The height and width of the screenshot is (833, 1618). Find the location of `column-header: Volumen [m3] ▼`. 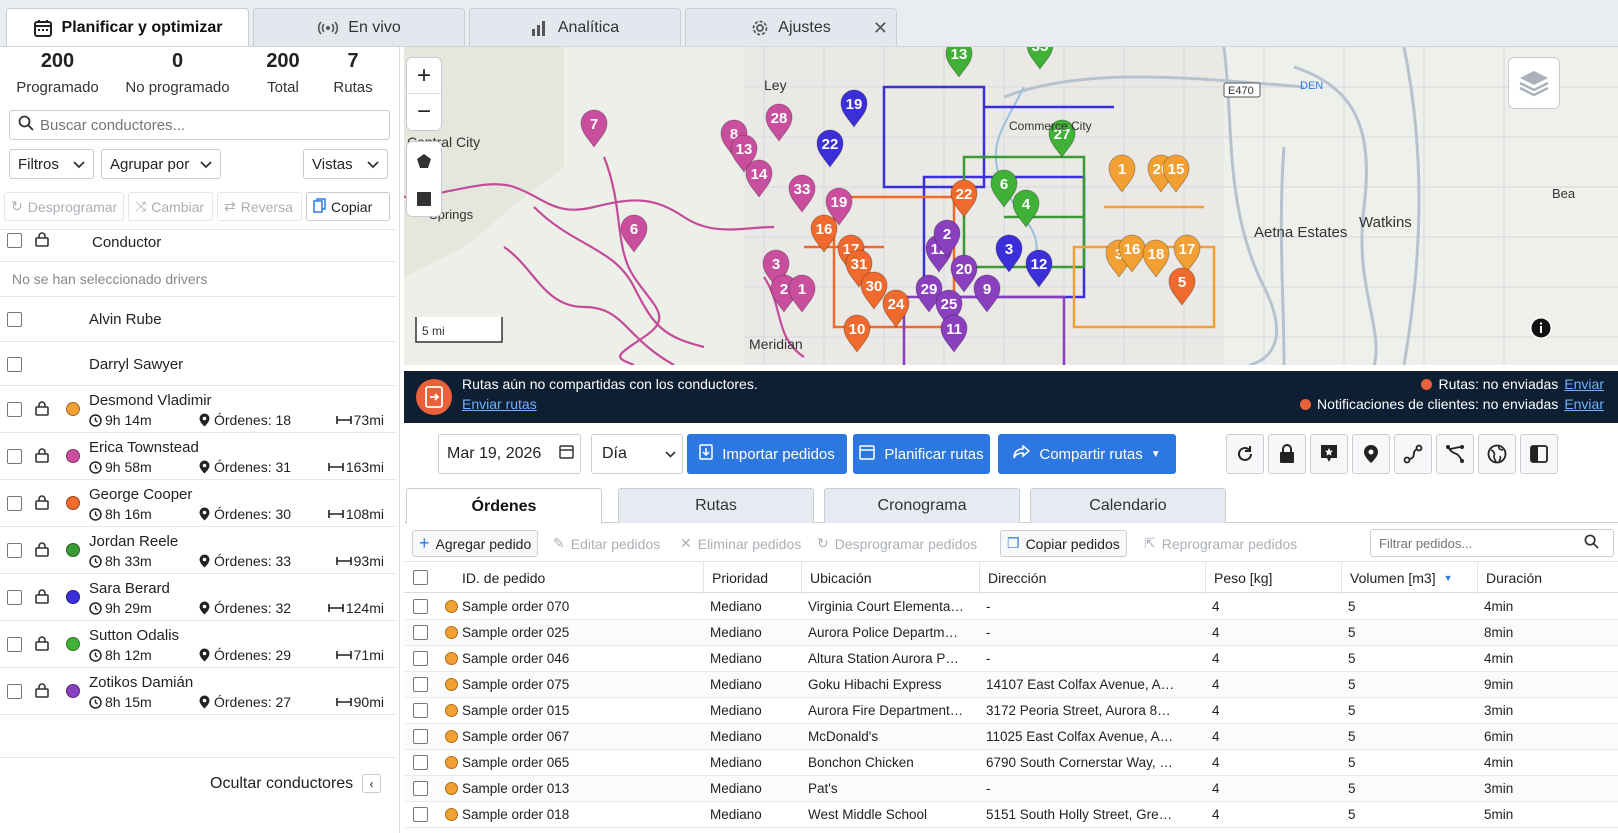

column-header: Volumen [m3] ▼ is located at coordinates (1410, 578).